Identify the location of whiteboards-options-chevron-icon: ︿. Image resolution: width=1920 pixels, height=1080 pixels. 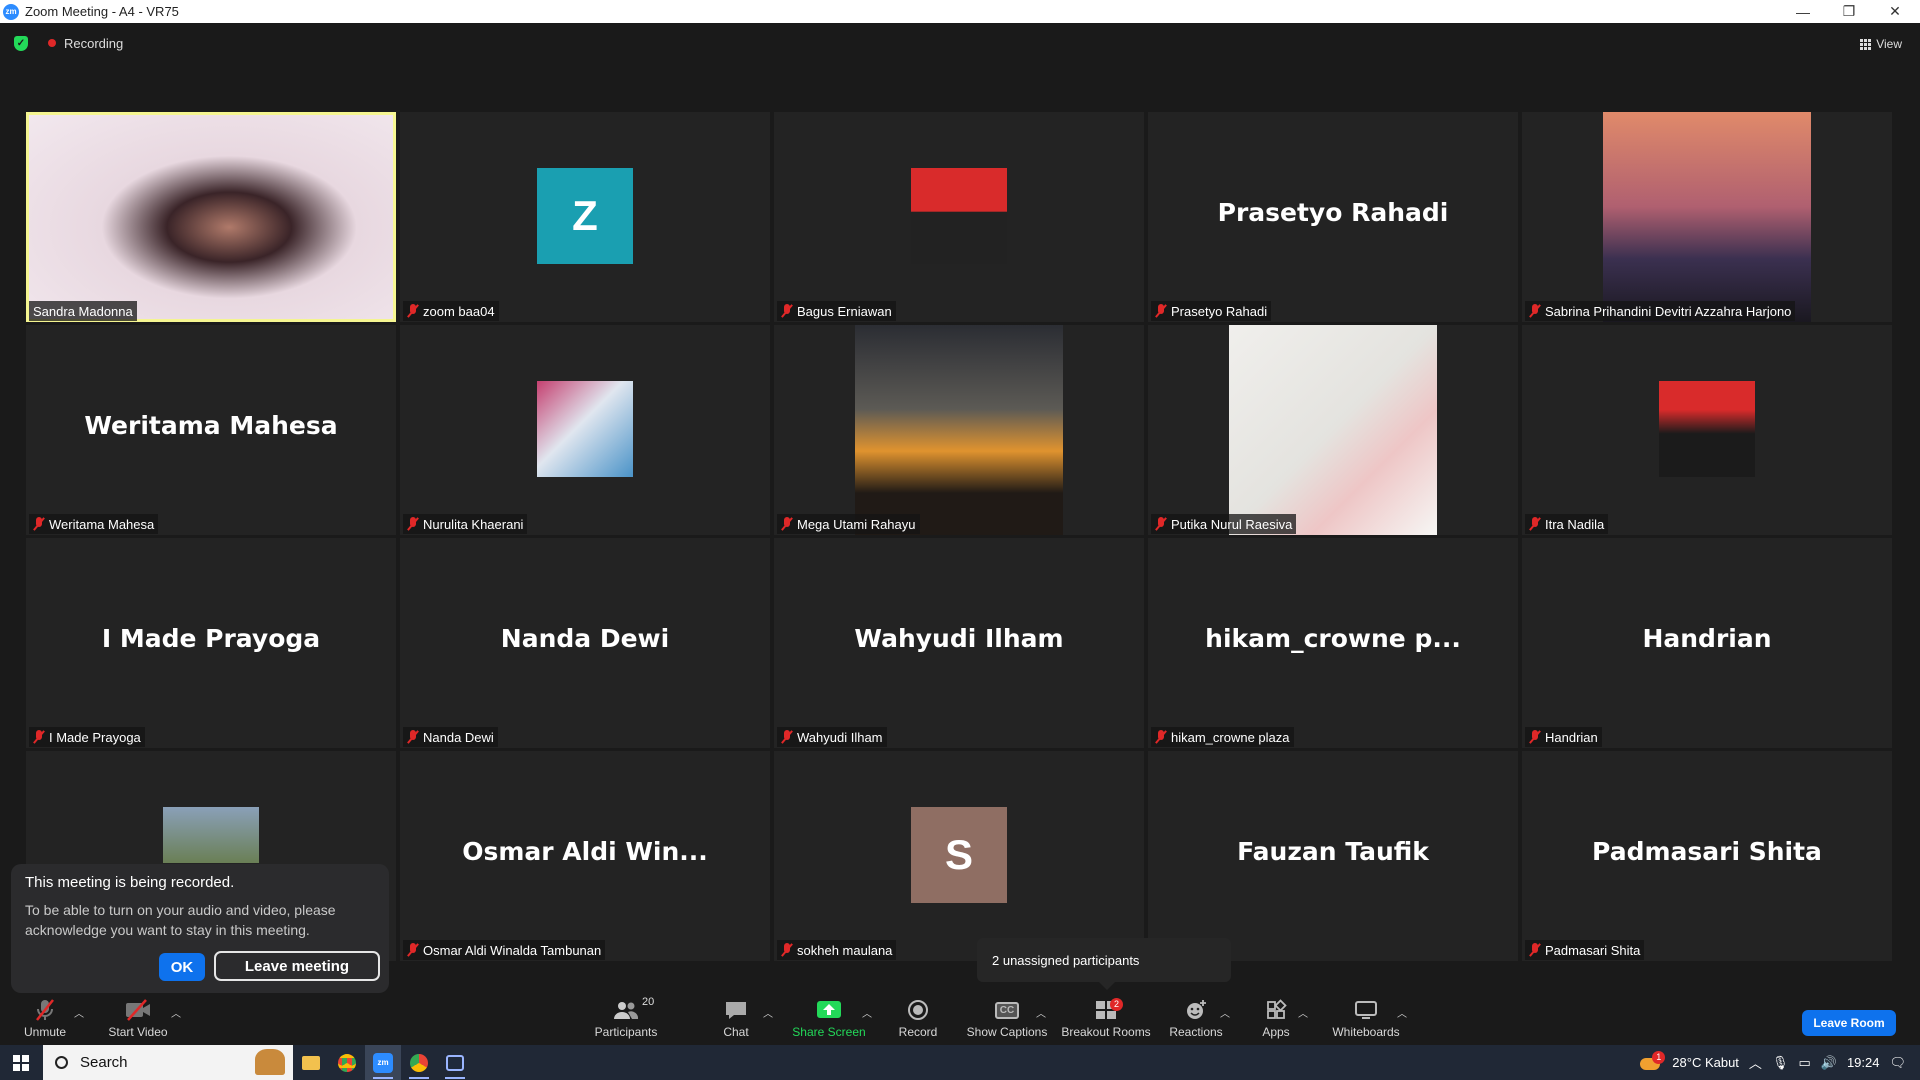
(1402, 1012).